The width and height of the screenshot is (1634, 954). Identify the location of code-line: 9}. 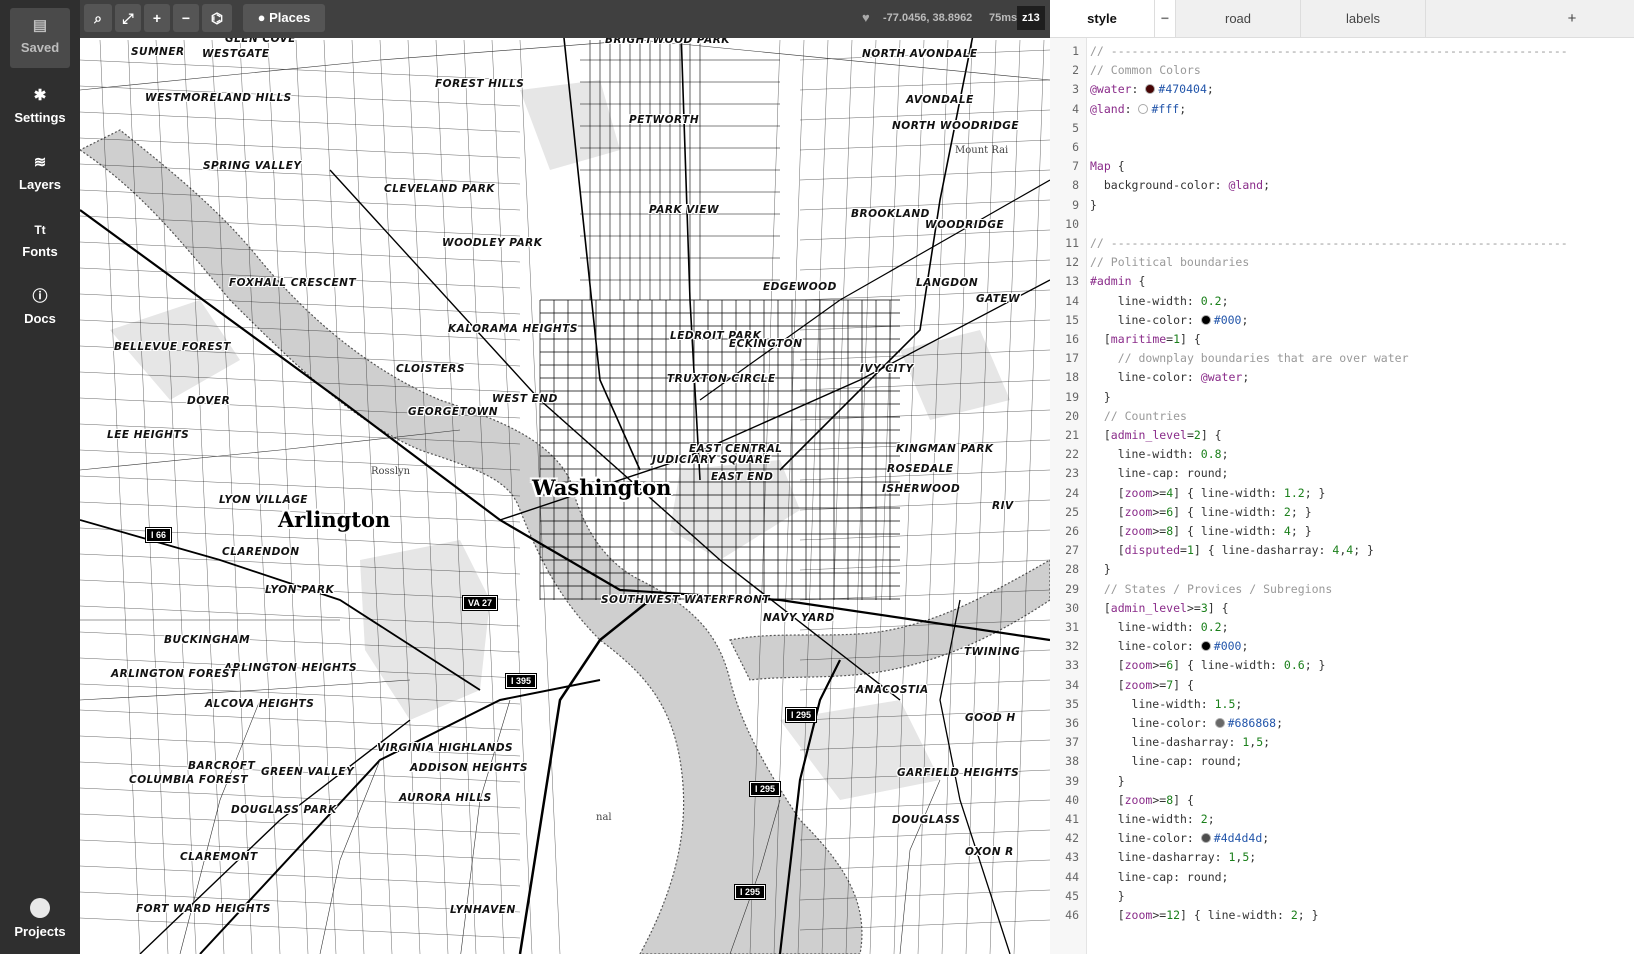
(1342, 205).